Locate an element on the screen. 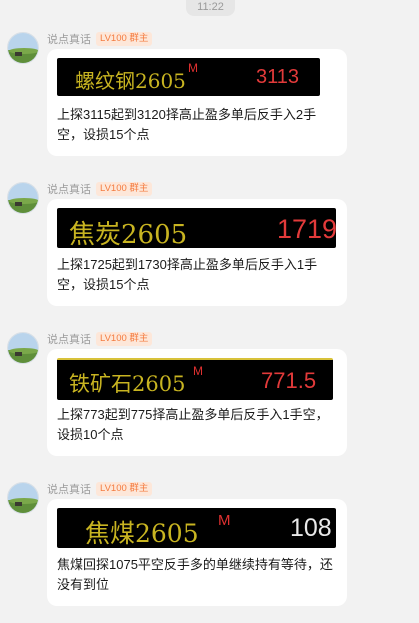 The width and height of the screenshot is (419, 623). ticker-name: 焦煤2605 is located at coordinates (142, 533).